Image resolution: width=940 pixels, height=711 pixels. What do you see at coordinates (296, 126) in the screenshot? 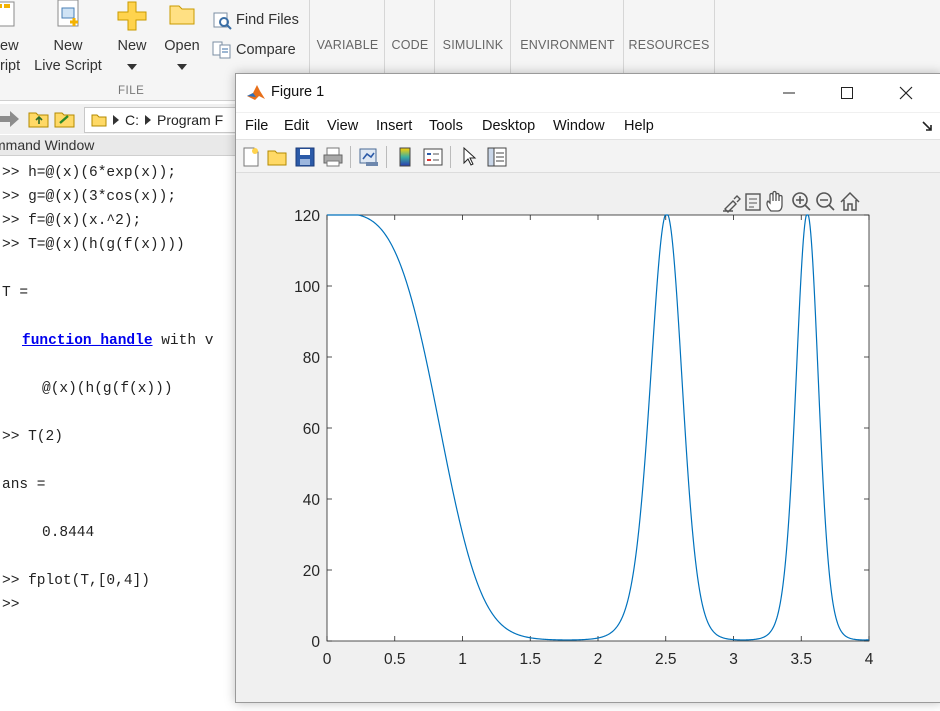
I see `menu-edit: Edit` at bounding box center [296, 126].